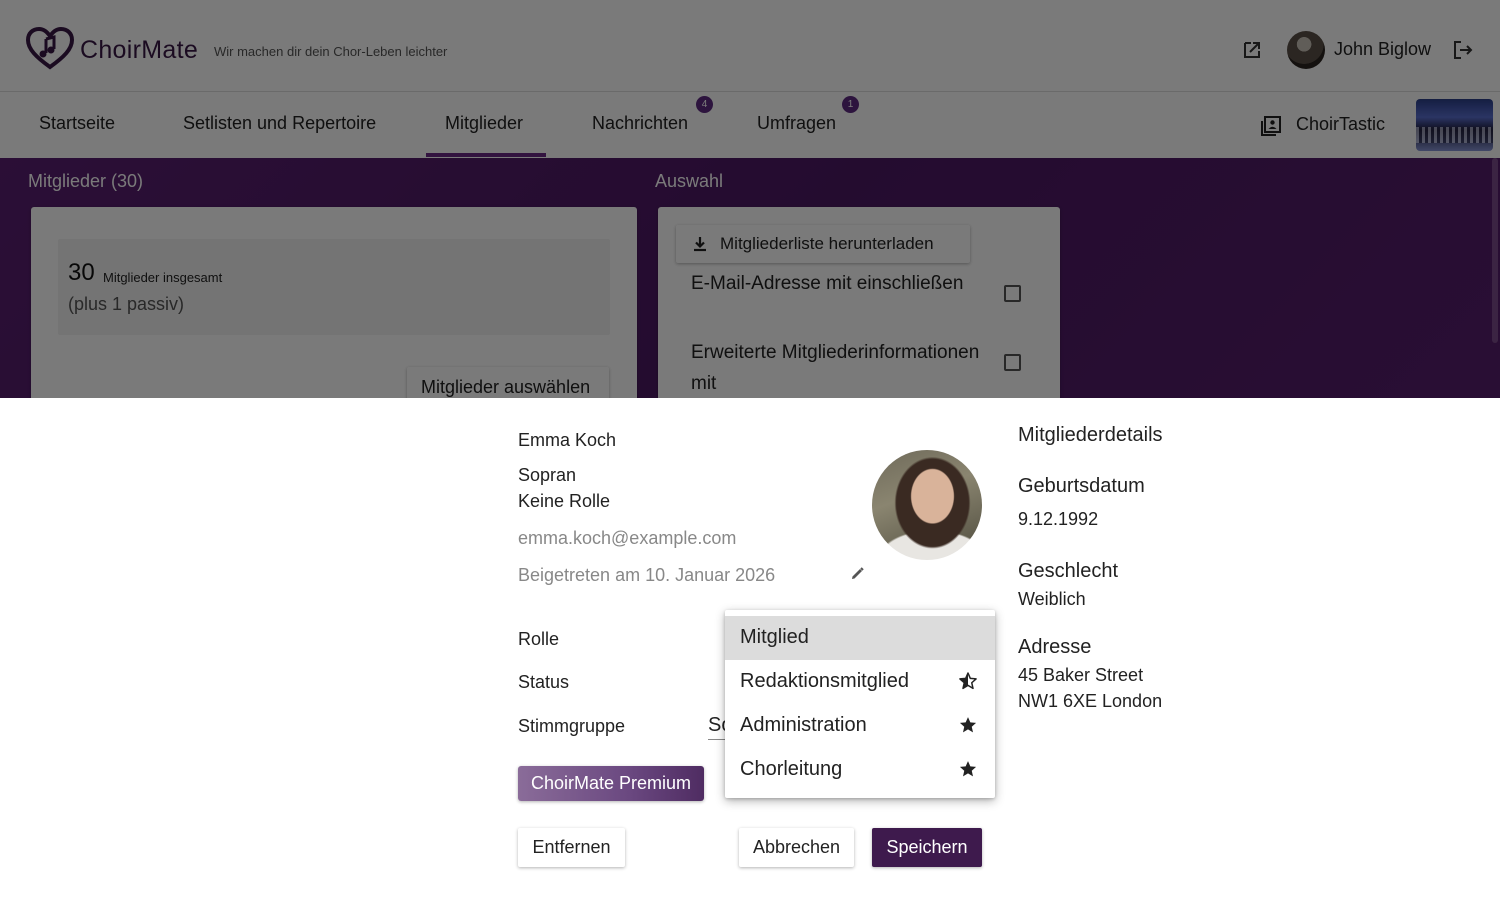 This screenshot has width=1500, height=909. What do you see at coordinates (1012, 362) in the screenshot?
I see `include-extended-info-checkbox` at bounding box center [1012, 362].